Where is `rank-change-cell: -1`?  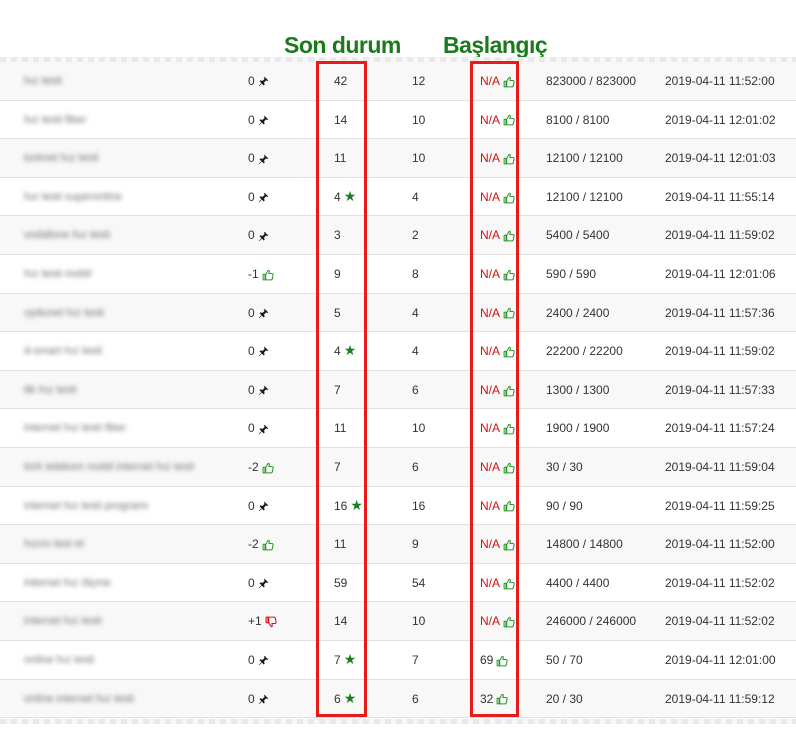
rank-change-cell: -1 is located at coordinates (261, 274).